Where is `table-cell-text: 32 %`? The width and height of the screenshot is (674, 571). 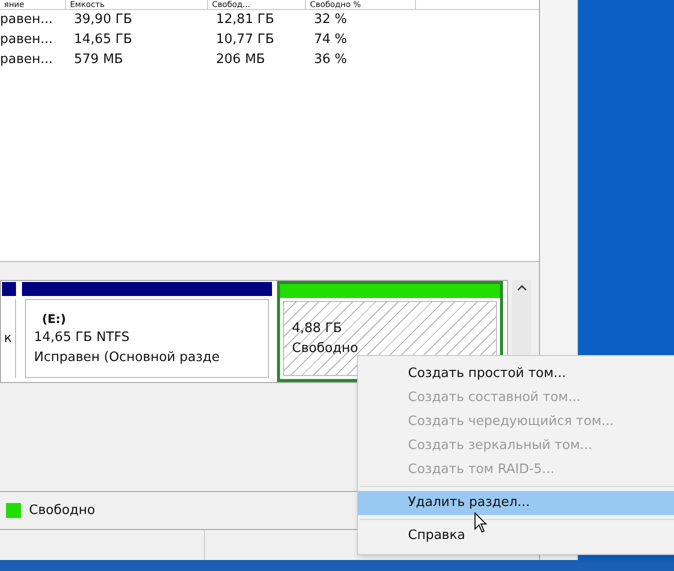 table-cell-text: 32 % is located at coordinates (330, 20).